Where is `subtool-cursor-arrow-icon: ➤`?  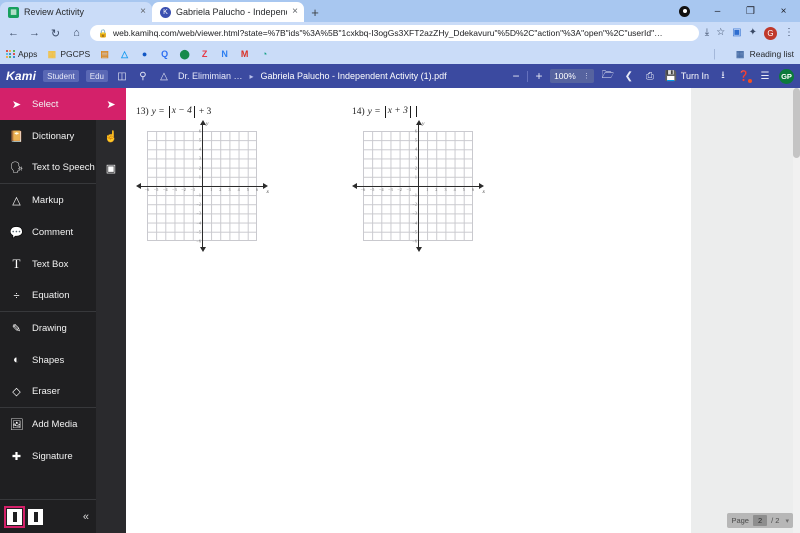 subtool-cursor-arrow-icon: ➤ is located at coordinates (111, 104).